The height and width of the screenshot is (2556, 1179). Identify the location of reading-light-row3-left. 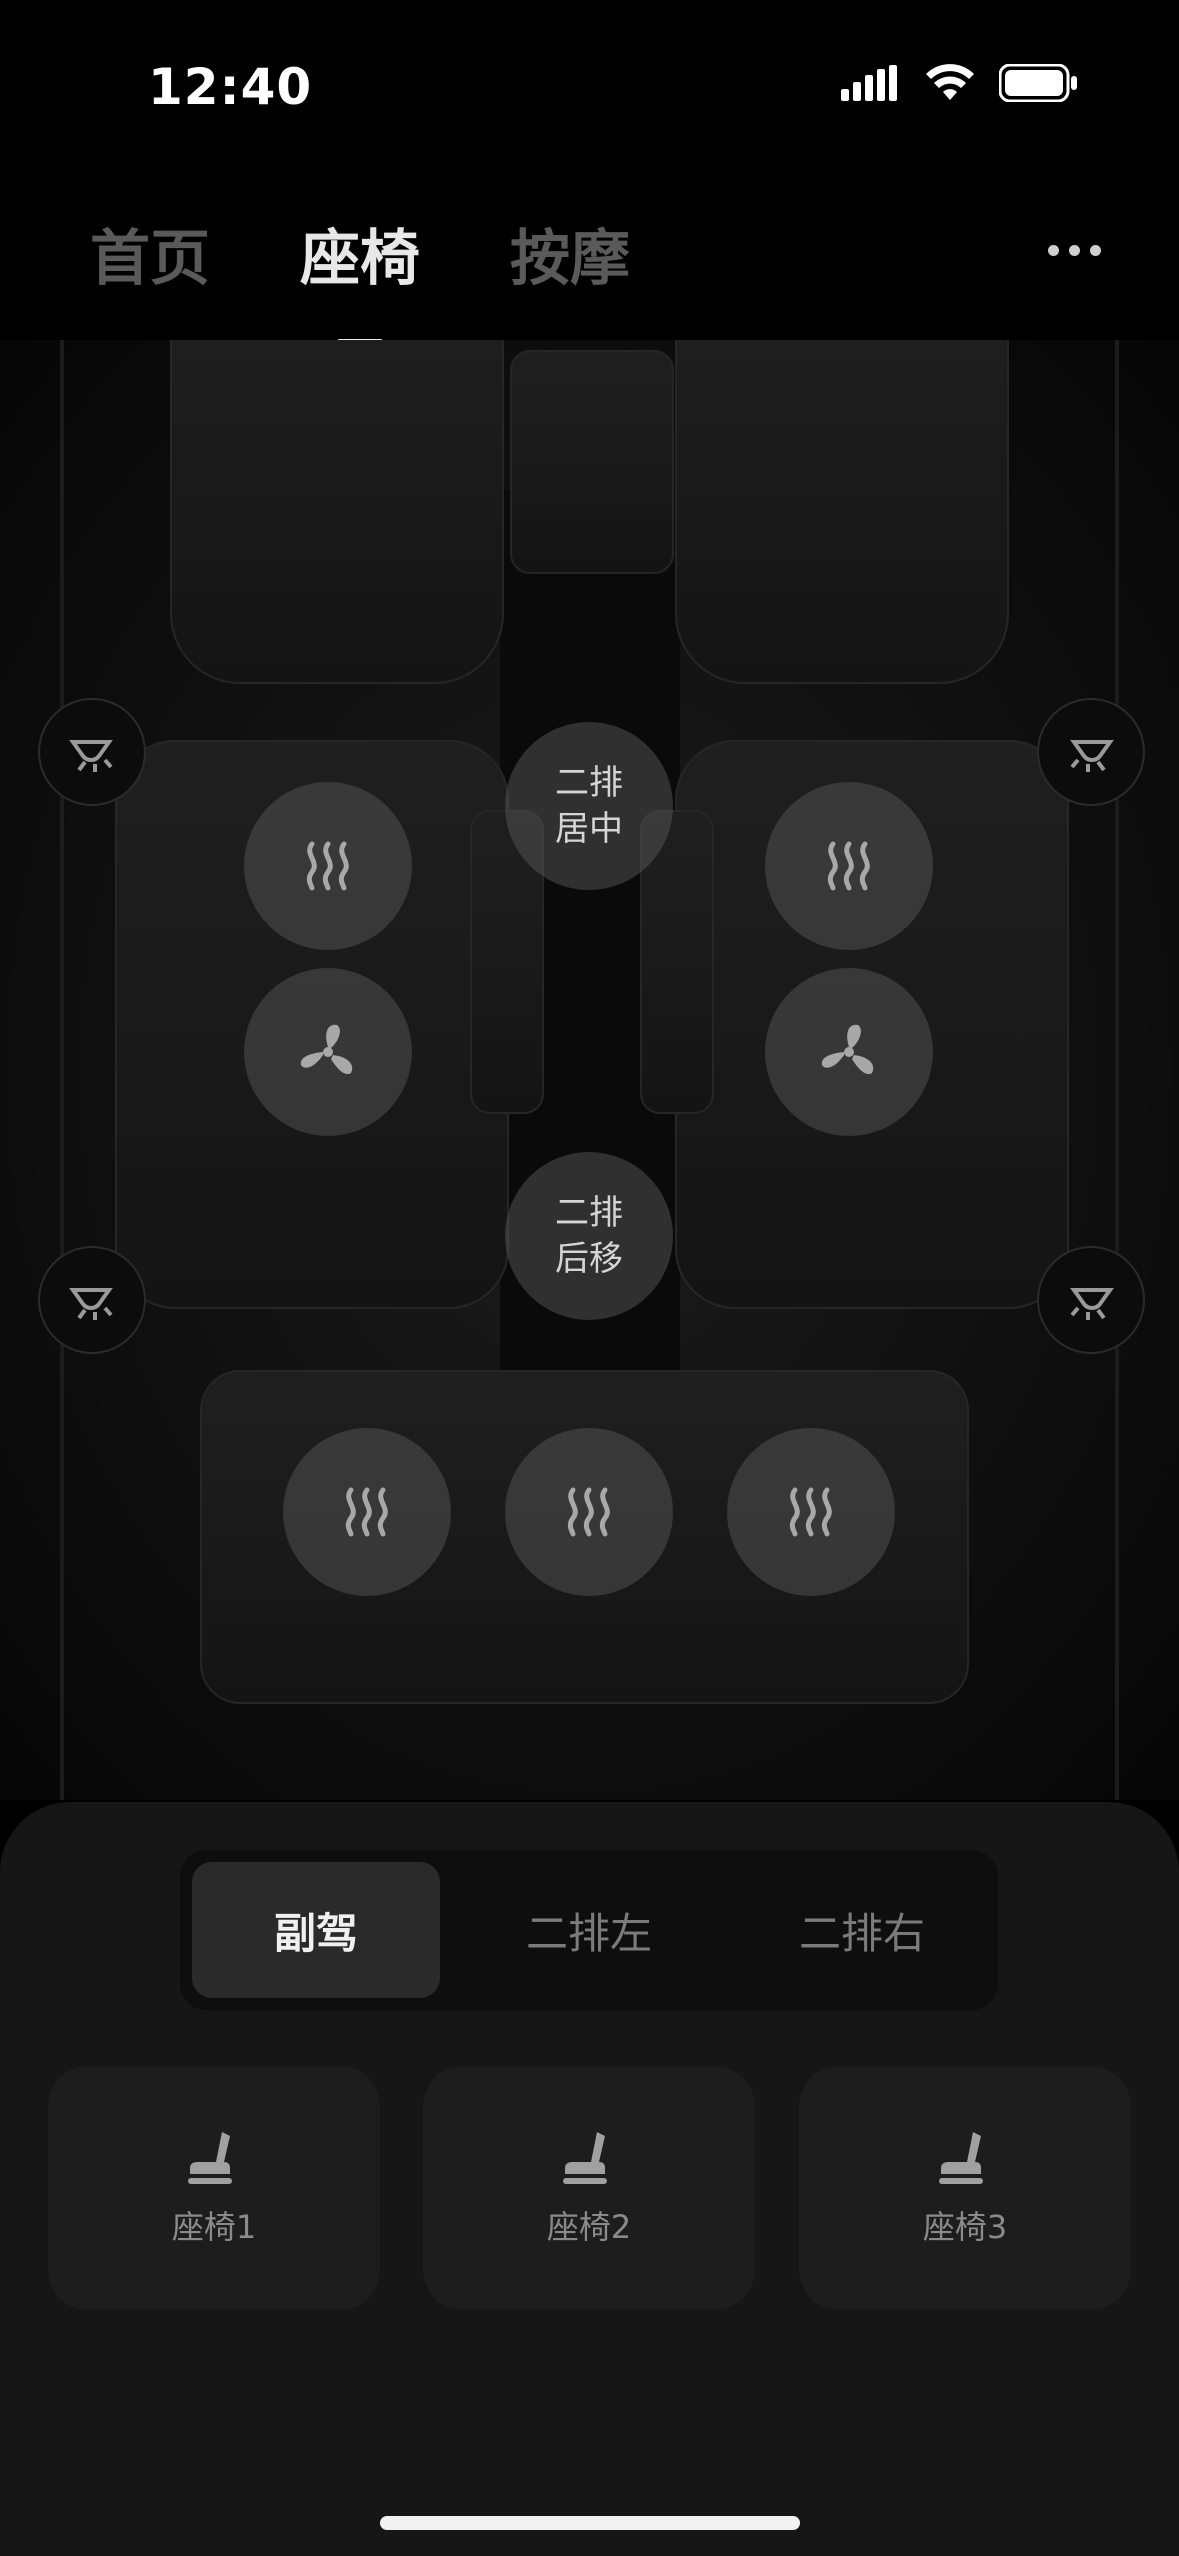
(92, 1300).